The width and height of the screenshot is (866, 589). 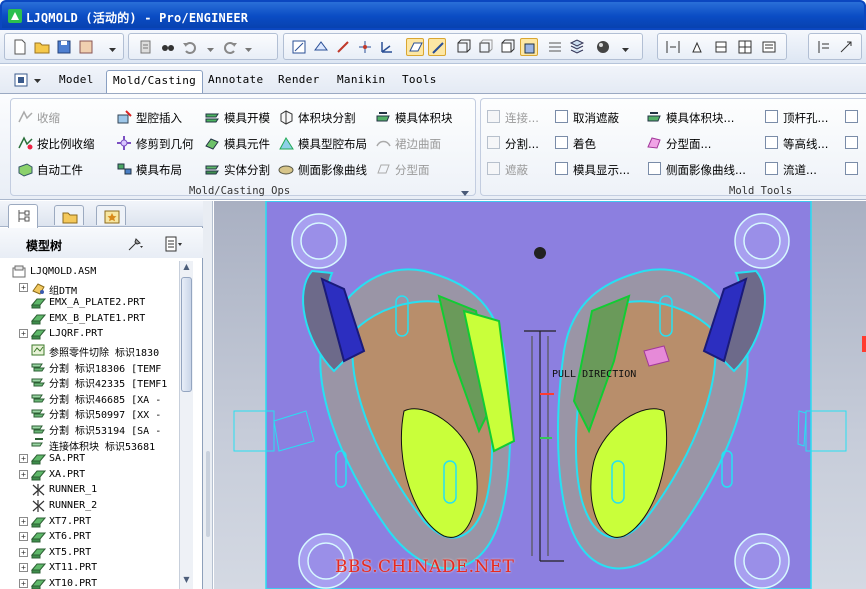 What do you see at coordinates (89, 366) in the screenshot?
I see `tree-item: 分割 标识18306 [TEMF` at bounding box center [89, 366].